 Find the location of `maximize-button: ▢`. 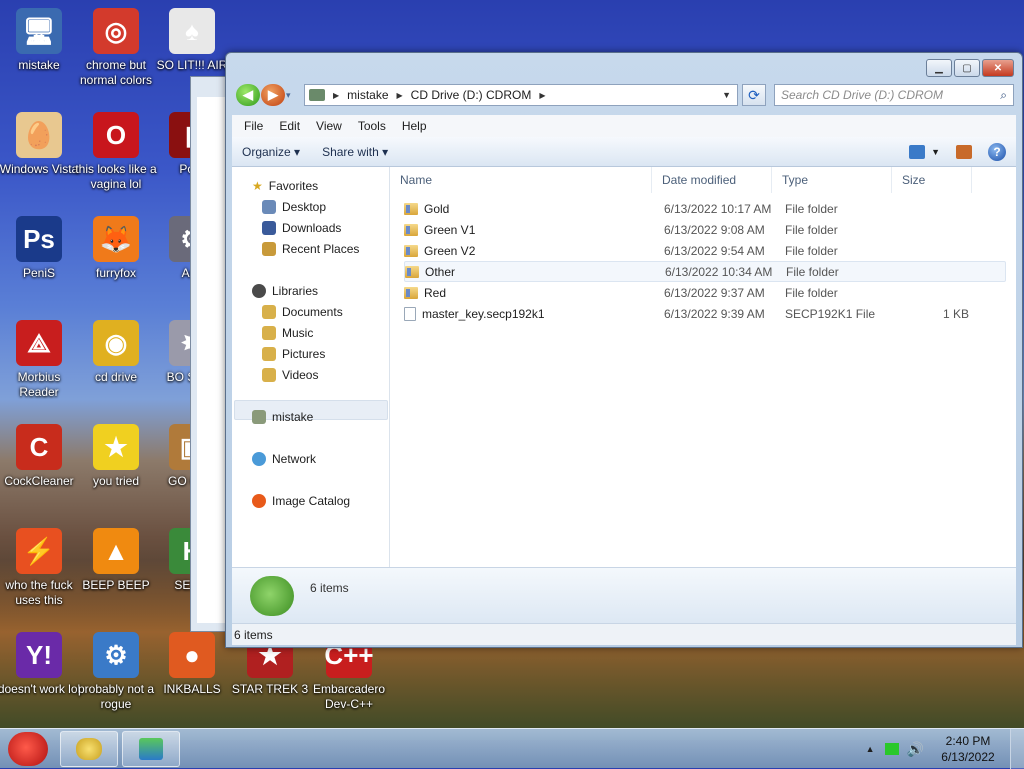

maximize-button: ▢ is located at coordinates (967, 68).